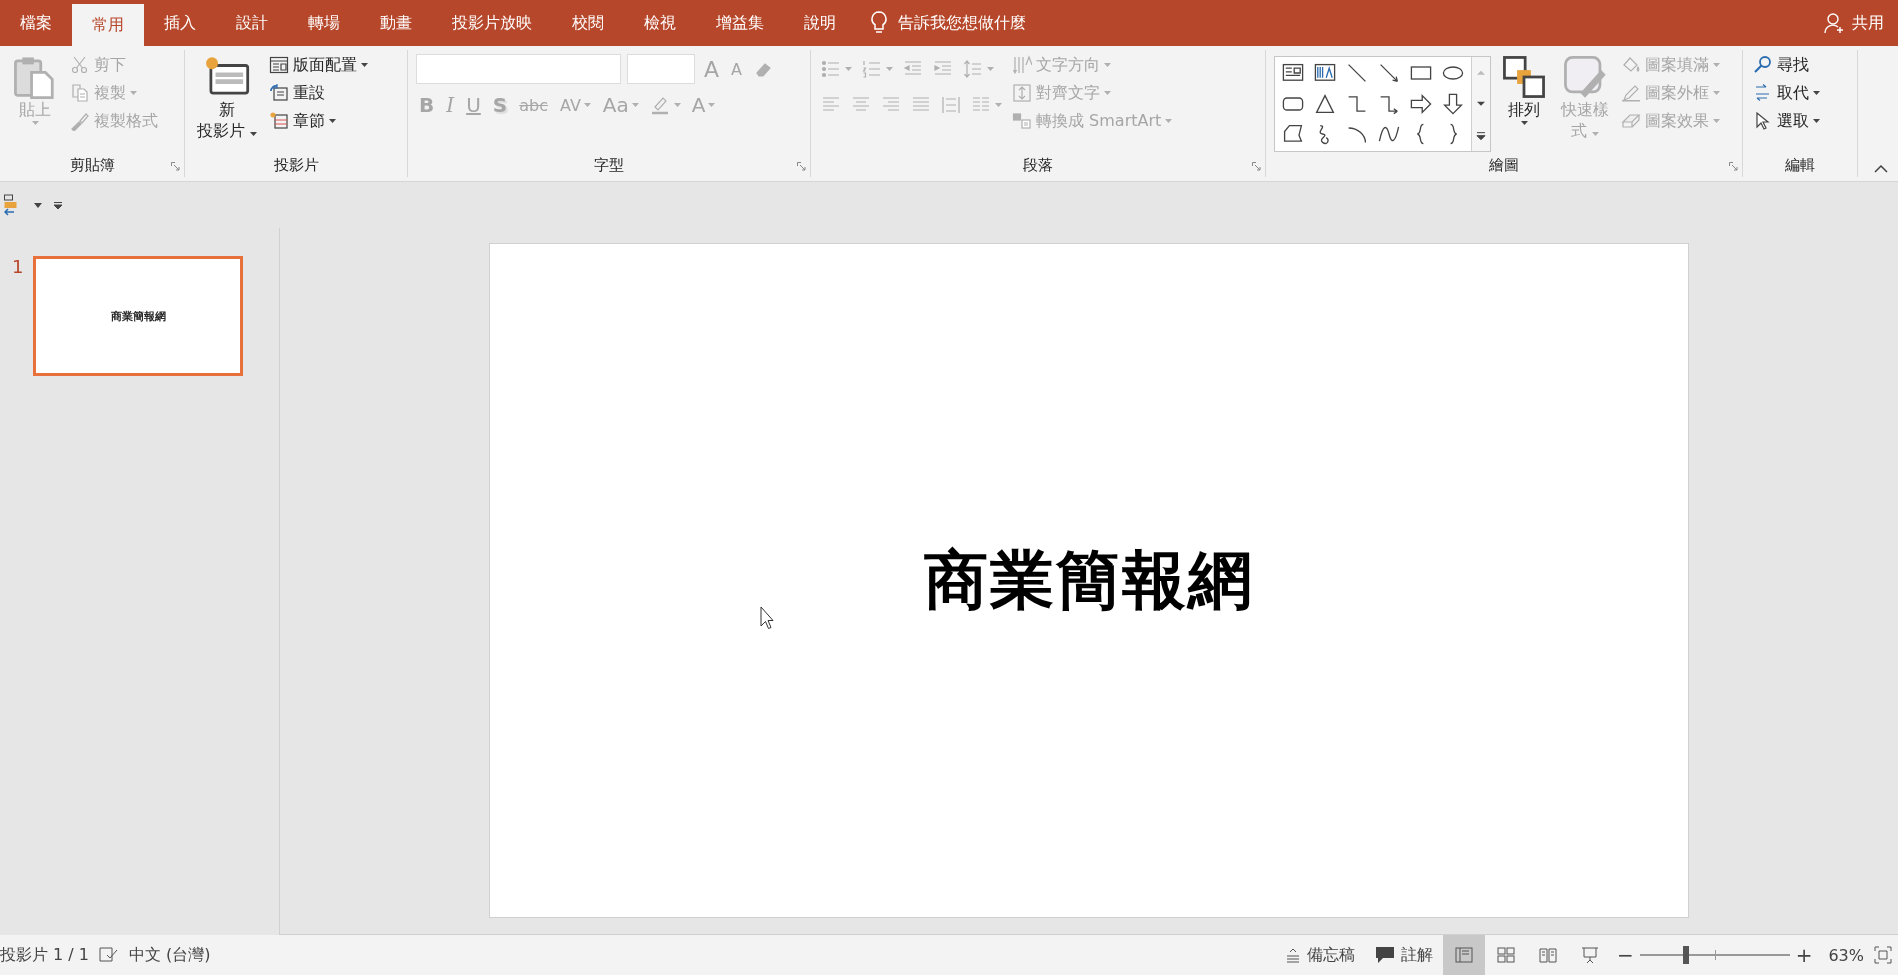 This screenshot has width=1898, height=975. What do you see at coordinates (1786, 93) in the screenshot?
I see `replace-button: 取代` at bounding box center [1786, 93].